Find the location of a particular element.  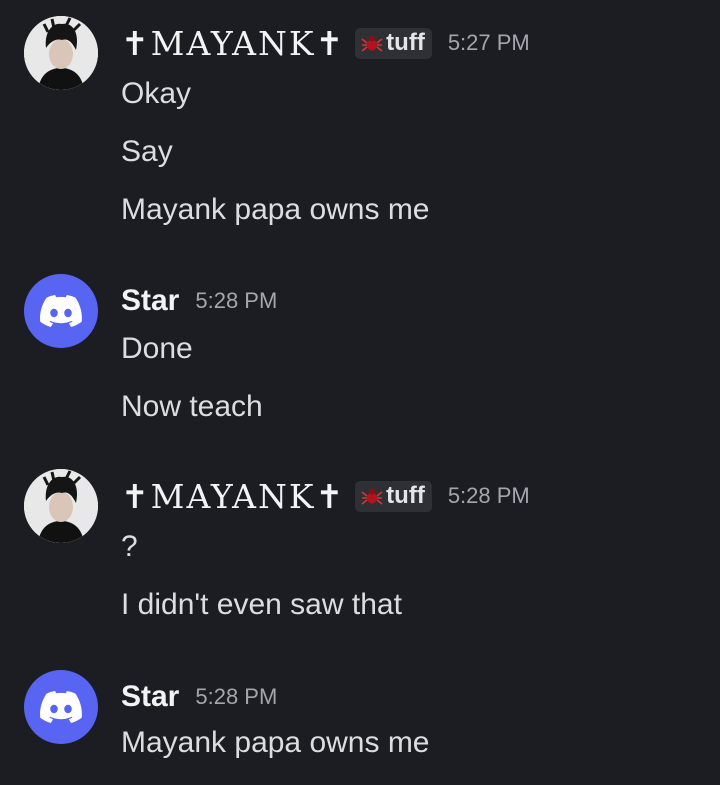

message-line: Done is located at coordinates (157, 348).